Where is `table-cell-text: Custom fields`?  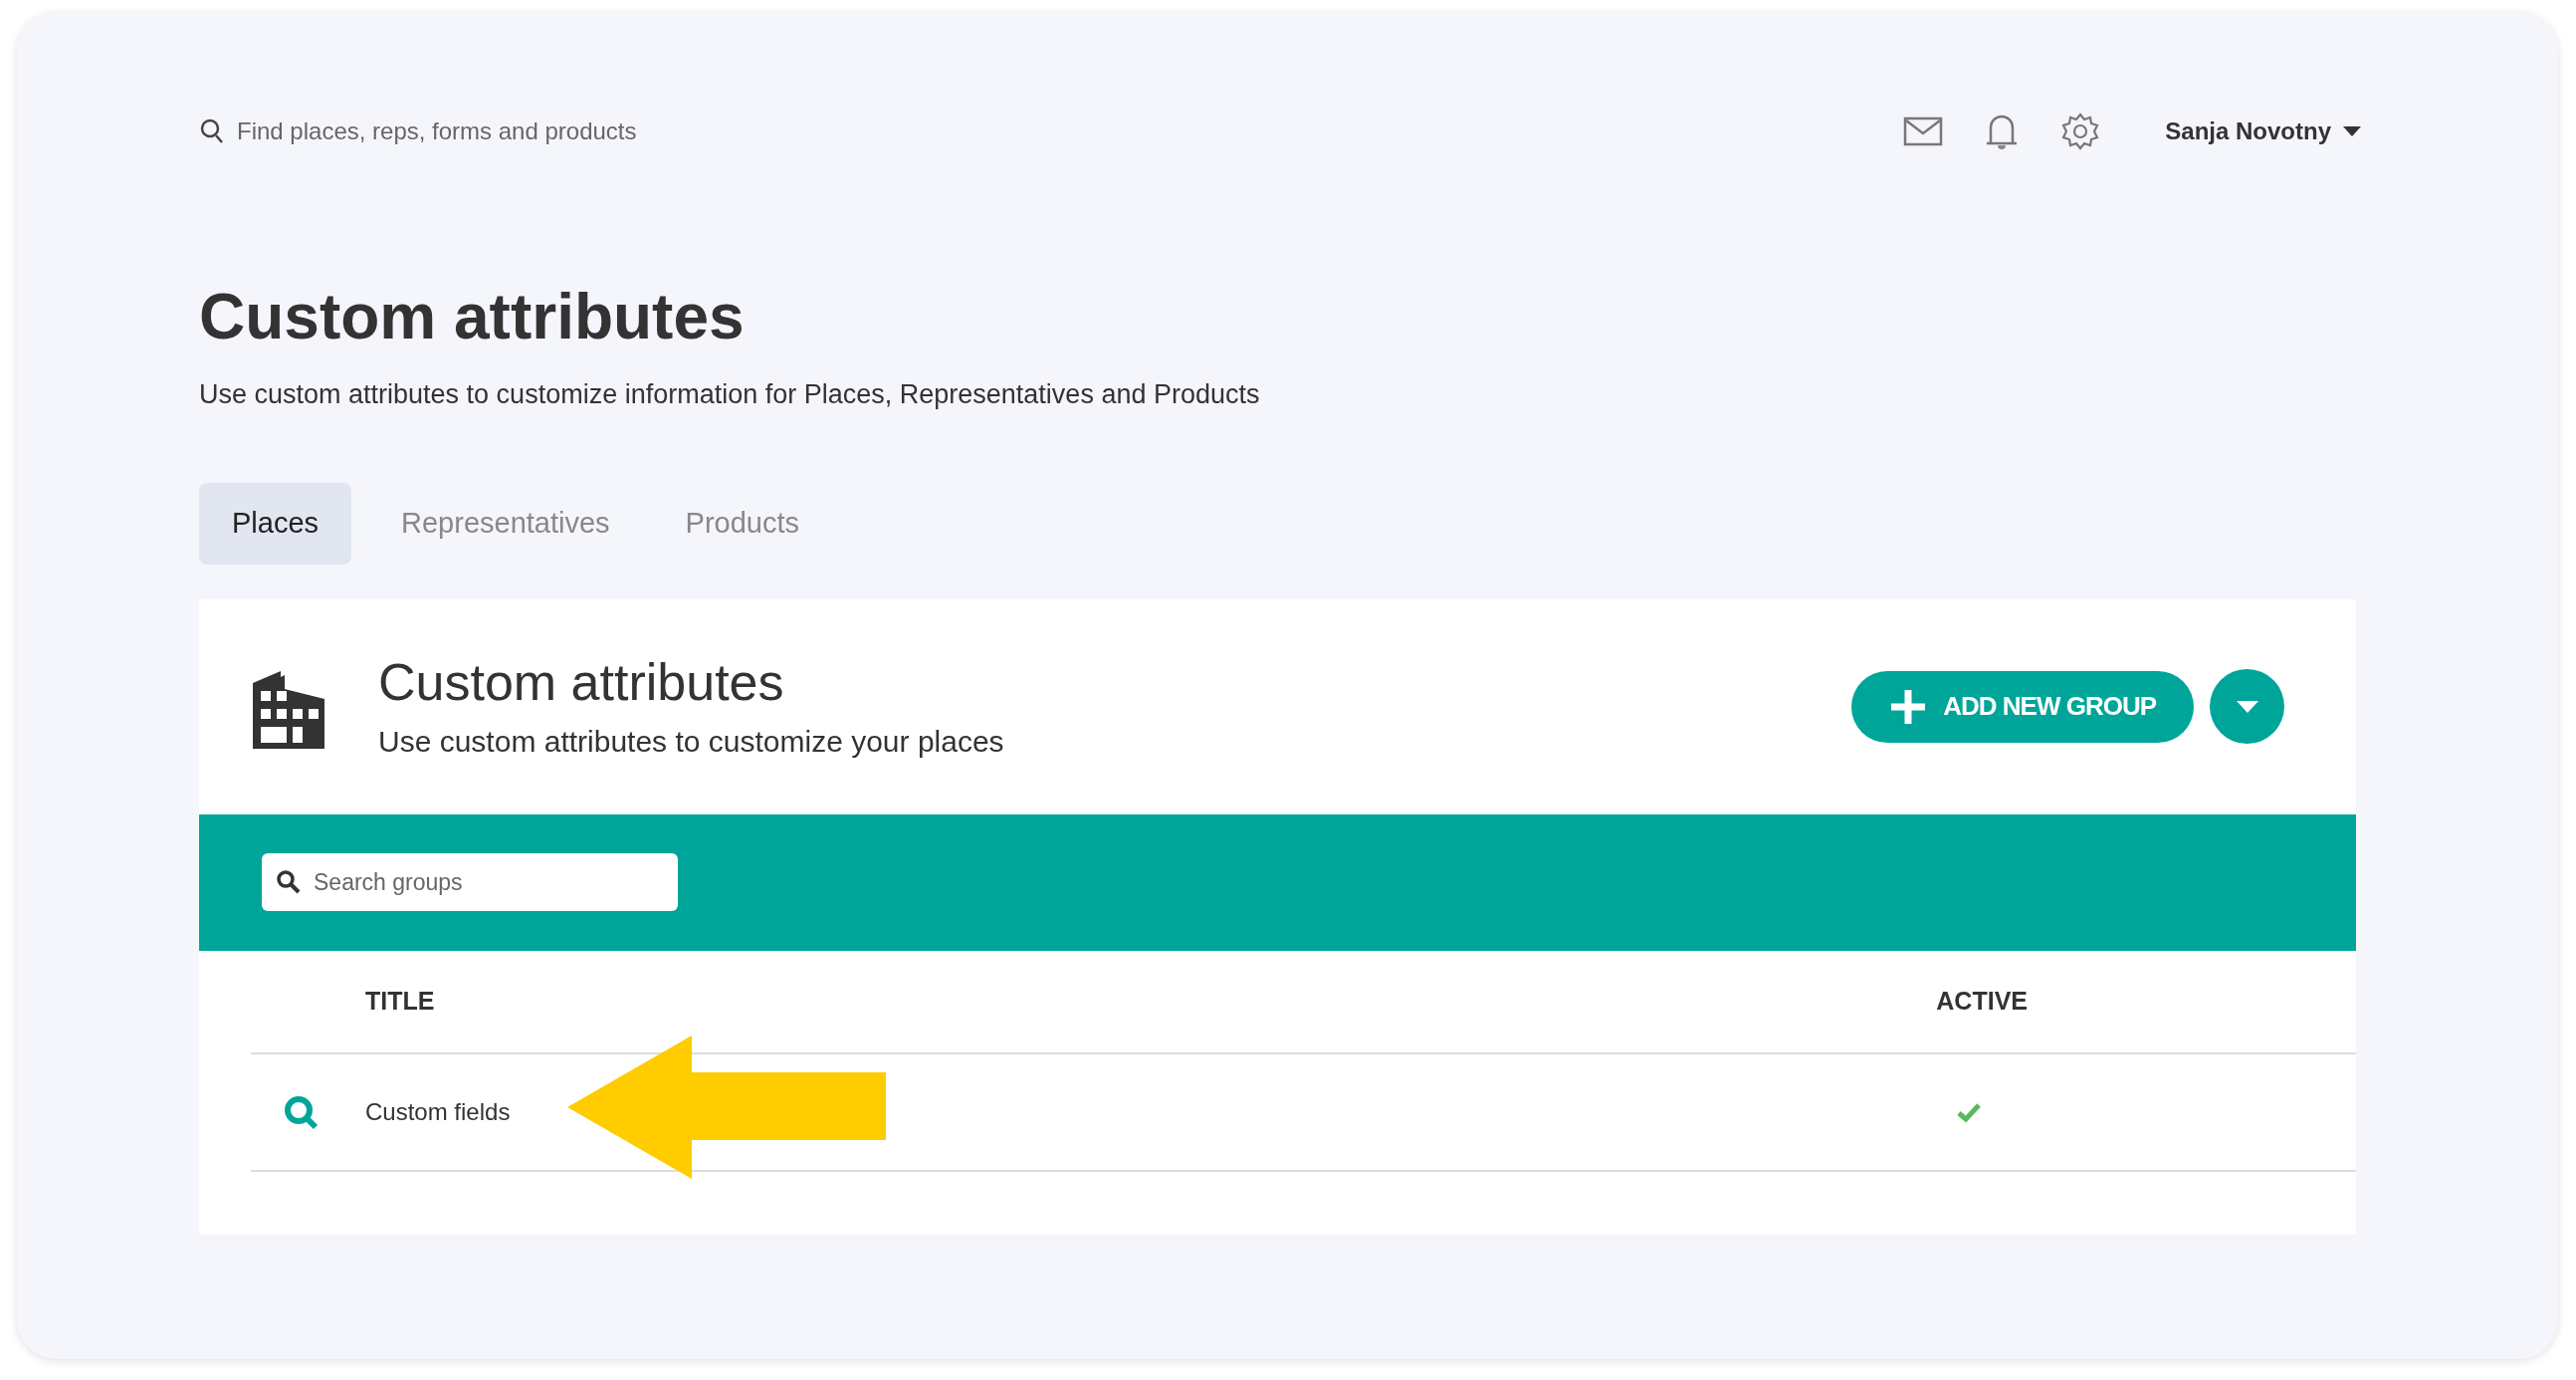
table-cell-text: Custom fields is located at coordinates (438, 1111).